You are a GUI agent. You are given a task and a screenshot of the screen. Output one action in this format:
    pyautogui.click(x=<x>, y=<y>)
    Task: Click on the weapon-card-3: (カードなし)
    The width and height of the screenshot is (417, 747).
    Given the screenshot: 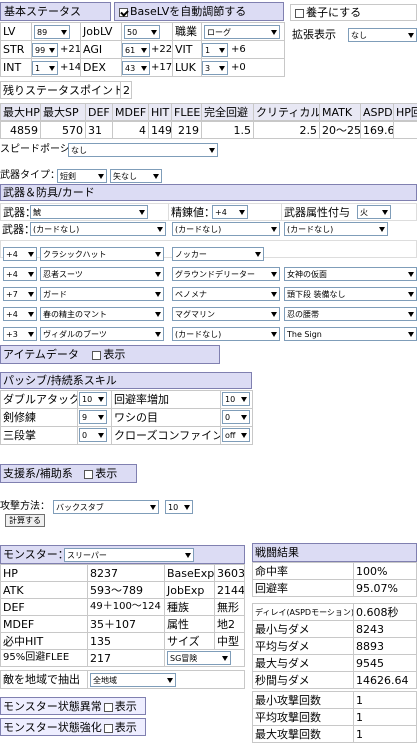 What is the action you would take?
    pyautogui.click(x=336, y=229)
    